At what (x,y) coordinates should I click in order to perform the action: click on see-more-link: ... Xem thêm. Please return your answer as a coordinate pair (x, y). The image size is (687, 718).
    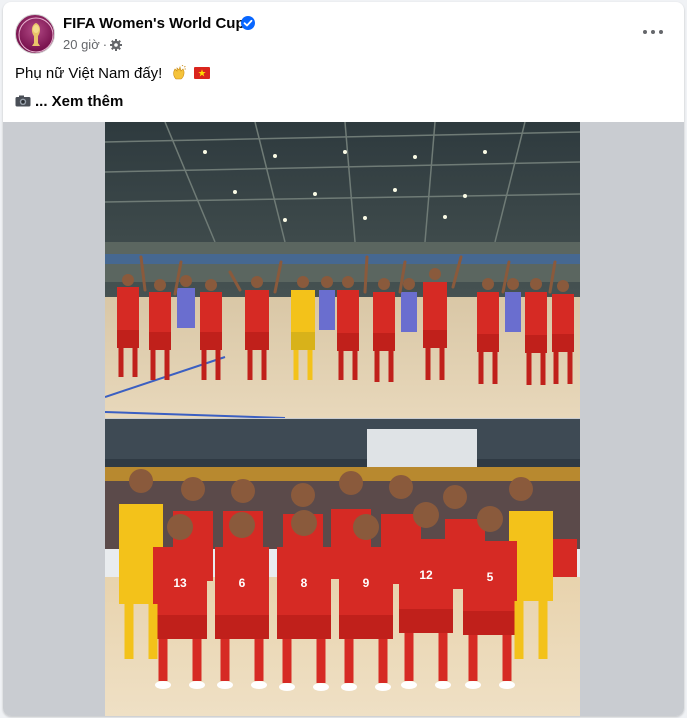
    Looking at the image, I should click on (79, 101).